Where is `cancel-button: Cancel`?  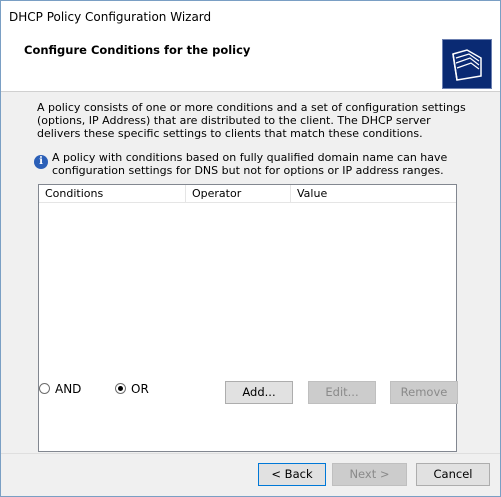 cancel-button: Cancel is located at coordinates (453, 474).